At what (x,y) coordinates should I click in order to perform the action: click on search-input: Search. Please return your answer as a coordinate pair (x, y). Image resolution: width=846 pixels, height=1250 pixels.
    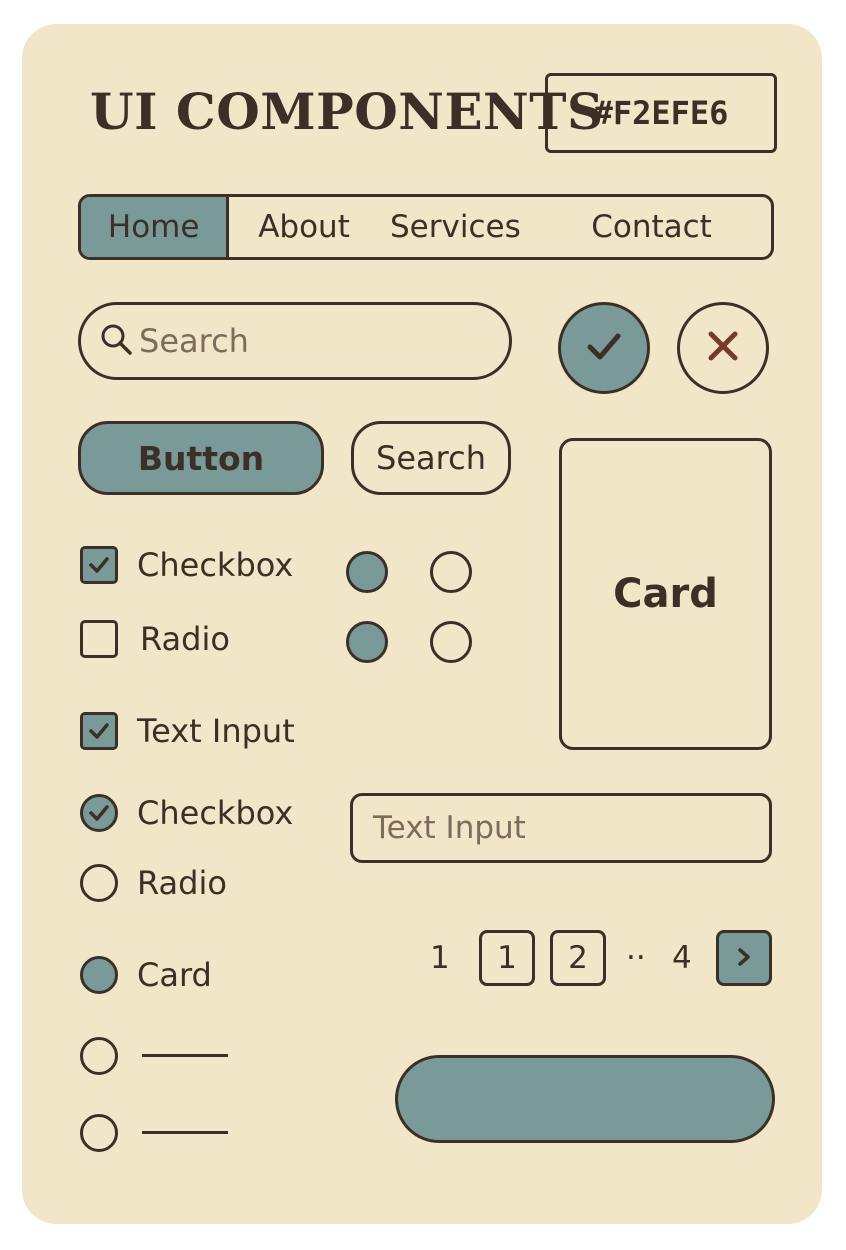
    Looking at the image, I should click on (295, 341).